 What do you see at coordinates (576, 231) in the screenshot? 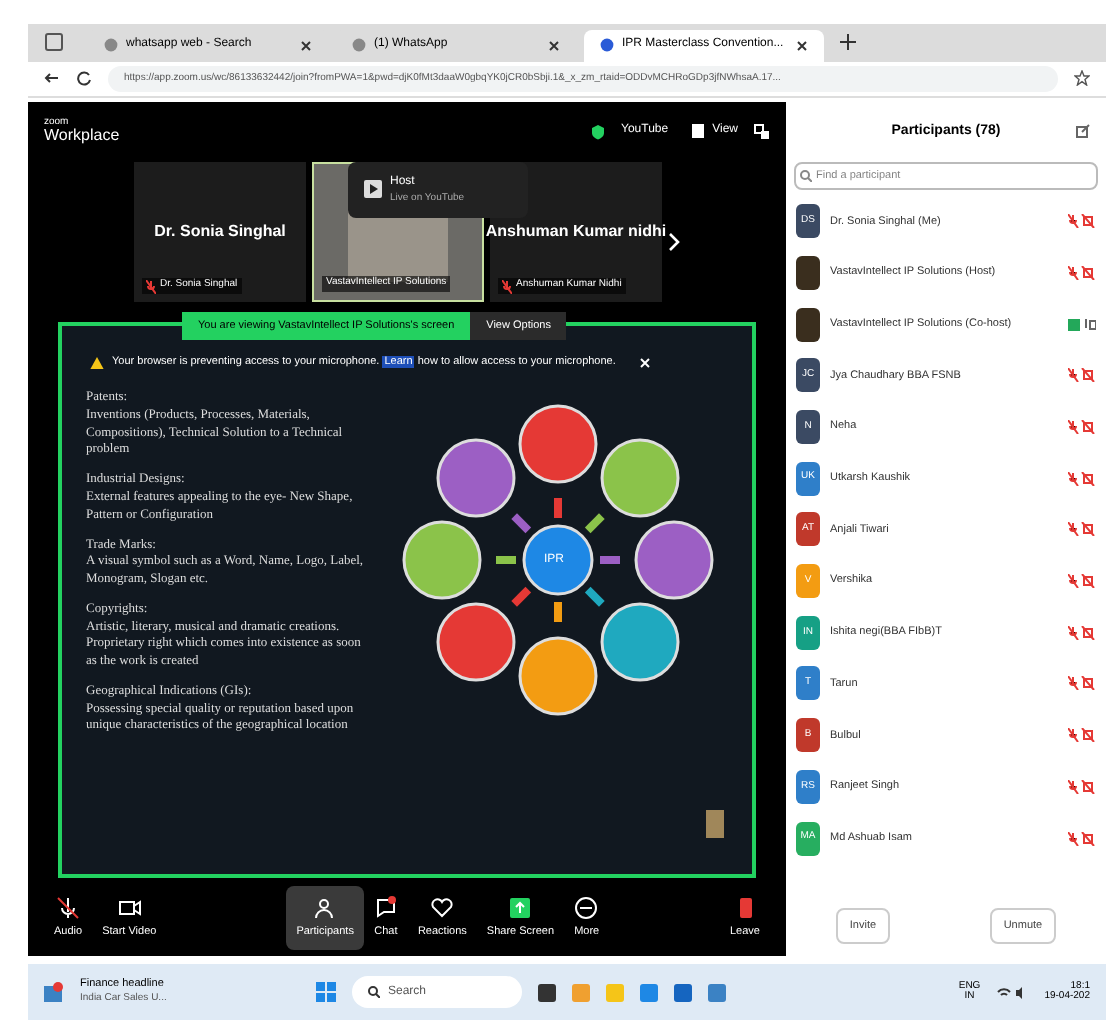
I see `participant-name: Anshuman Kumar nidhi` at bounding box center [576, 231].